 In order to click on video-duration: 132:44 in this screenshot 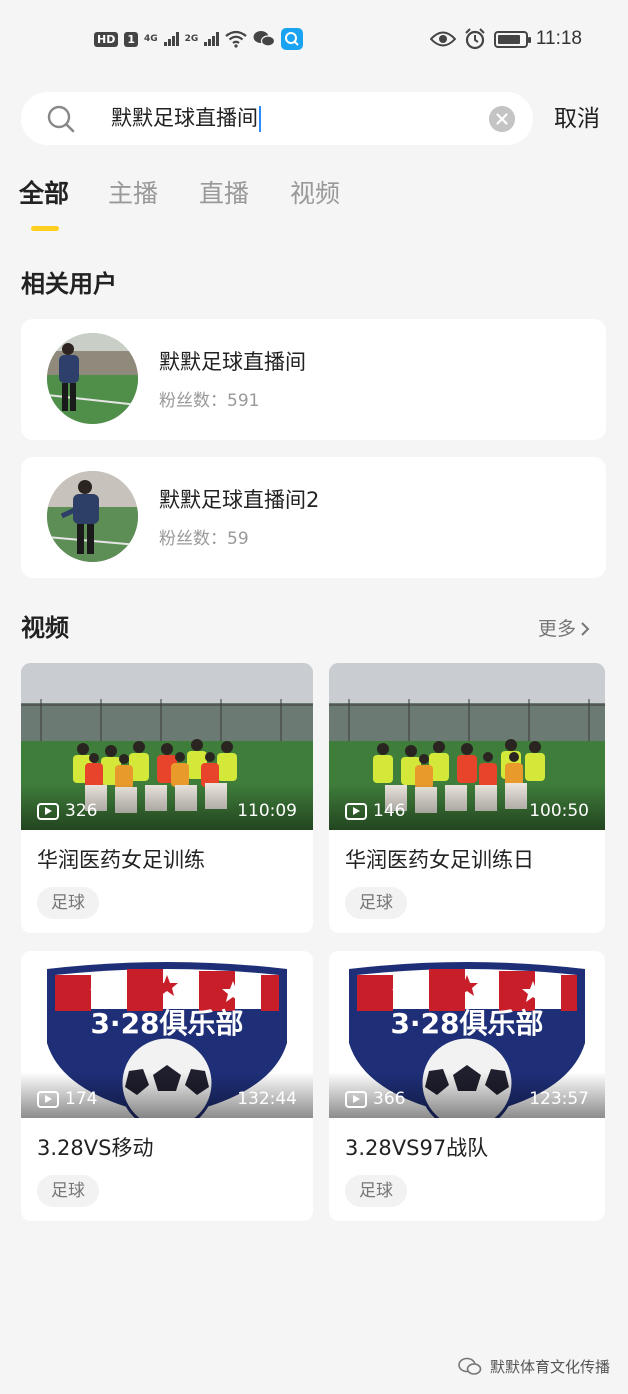, I will do `click(267, 1099)`.